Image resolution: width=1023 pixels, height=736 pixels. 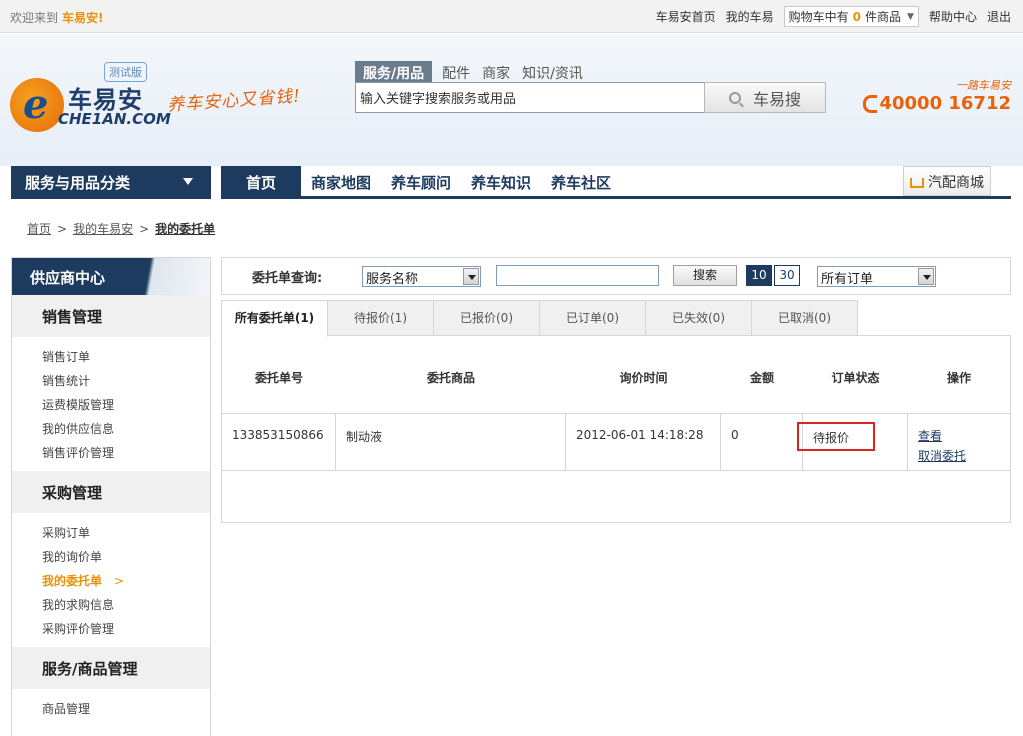 I want to click on view-link: 查看, so click(x=959, y=436).